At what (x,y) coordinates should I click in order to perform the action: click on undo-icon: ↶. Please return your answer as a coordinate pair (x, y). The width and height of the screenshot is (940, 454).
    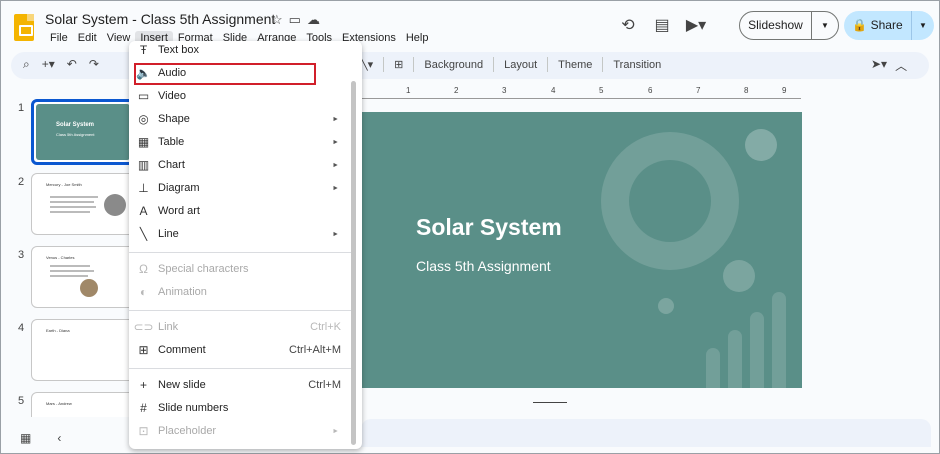
    Looking at the image, I should click on (72, 64).